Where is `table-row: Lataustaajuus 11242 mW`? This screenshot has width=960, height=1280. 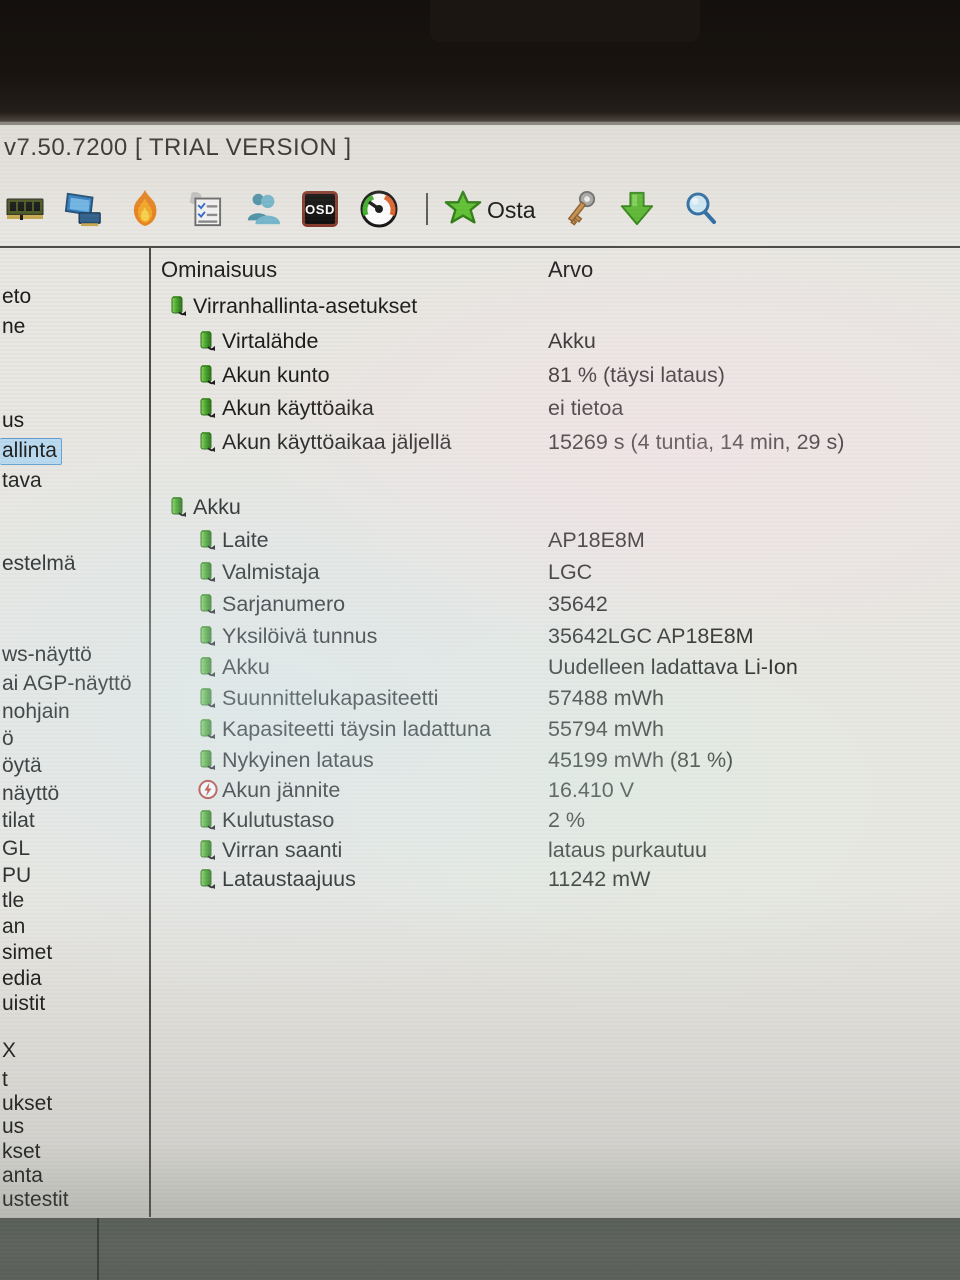 table-row: Lataustaajuus 11242 mW is located at coordinates (555, 879).